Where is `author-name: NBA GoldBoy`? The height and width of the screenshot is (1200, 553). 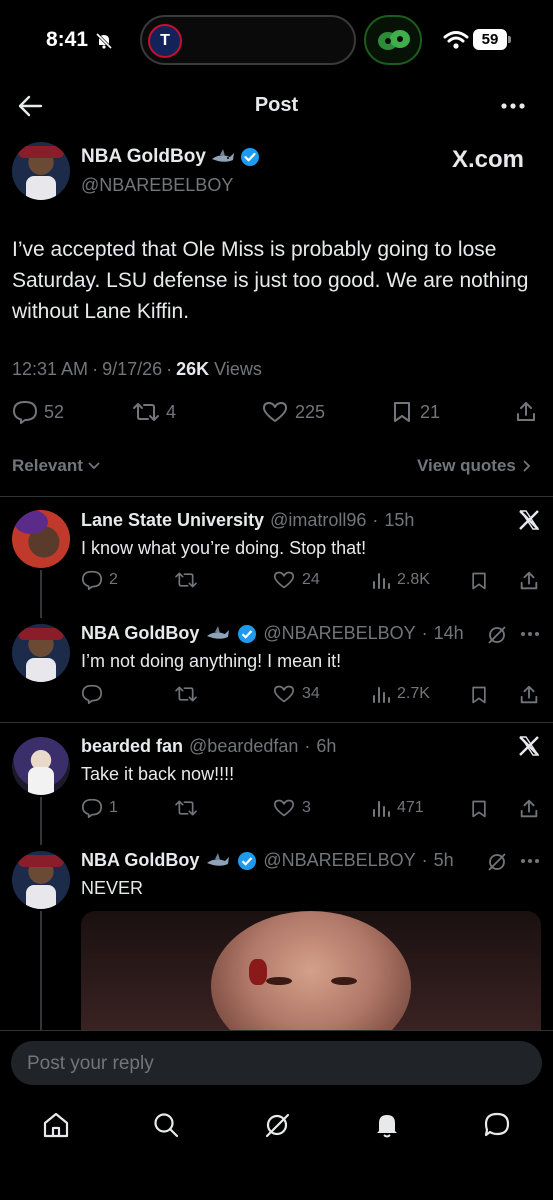
author-name: NBA GoldBoy is located at coordinates (143, 157).